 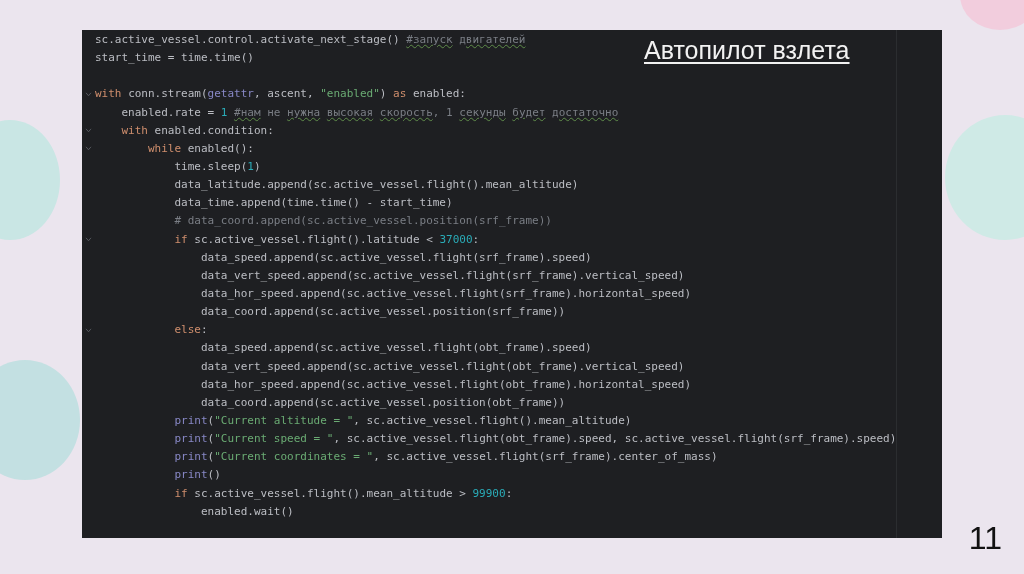 I want to click on slide-title: Автопилот взлета, so click(x=747, y=50).